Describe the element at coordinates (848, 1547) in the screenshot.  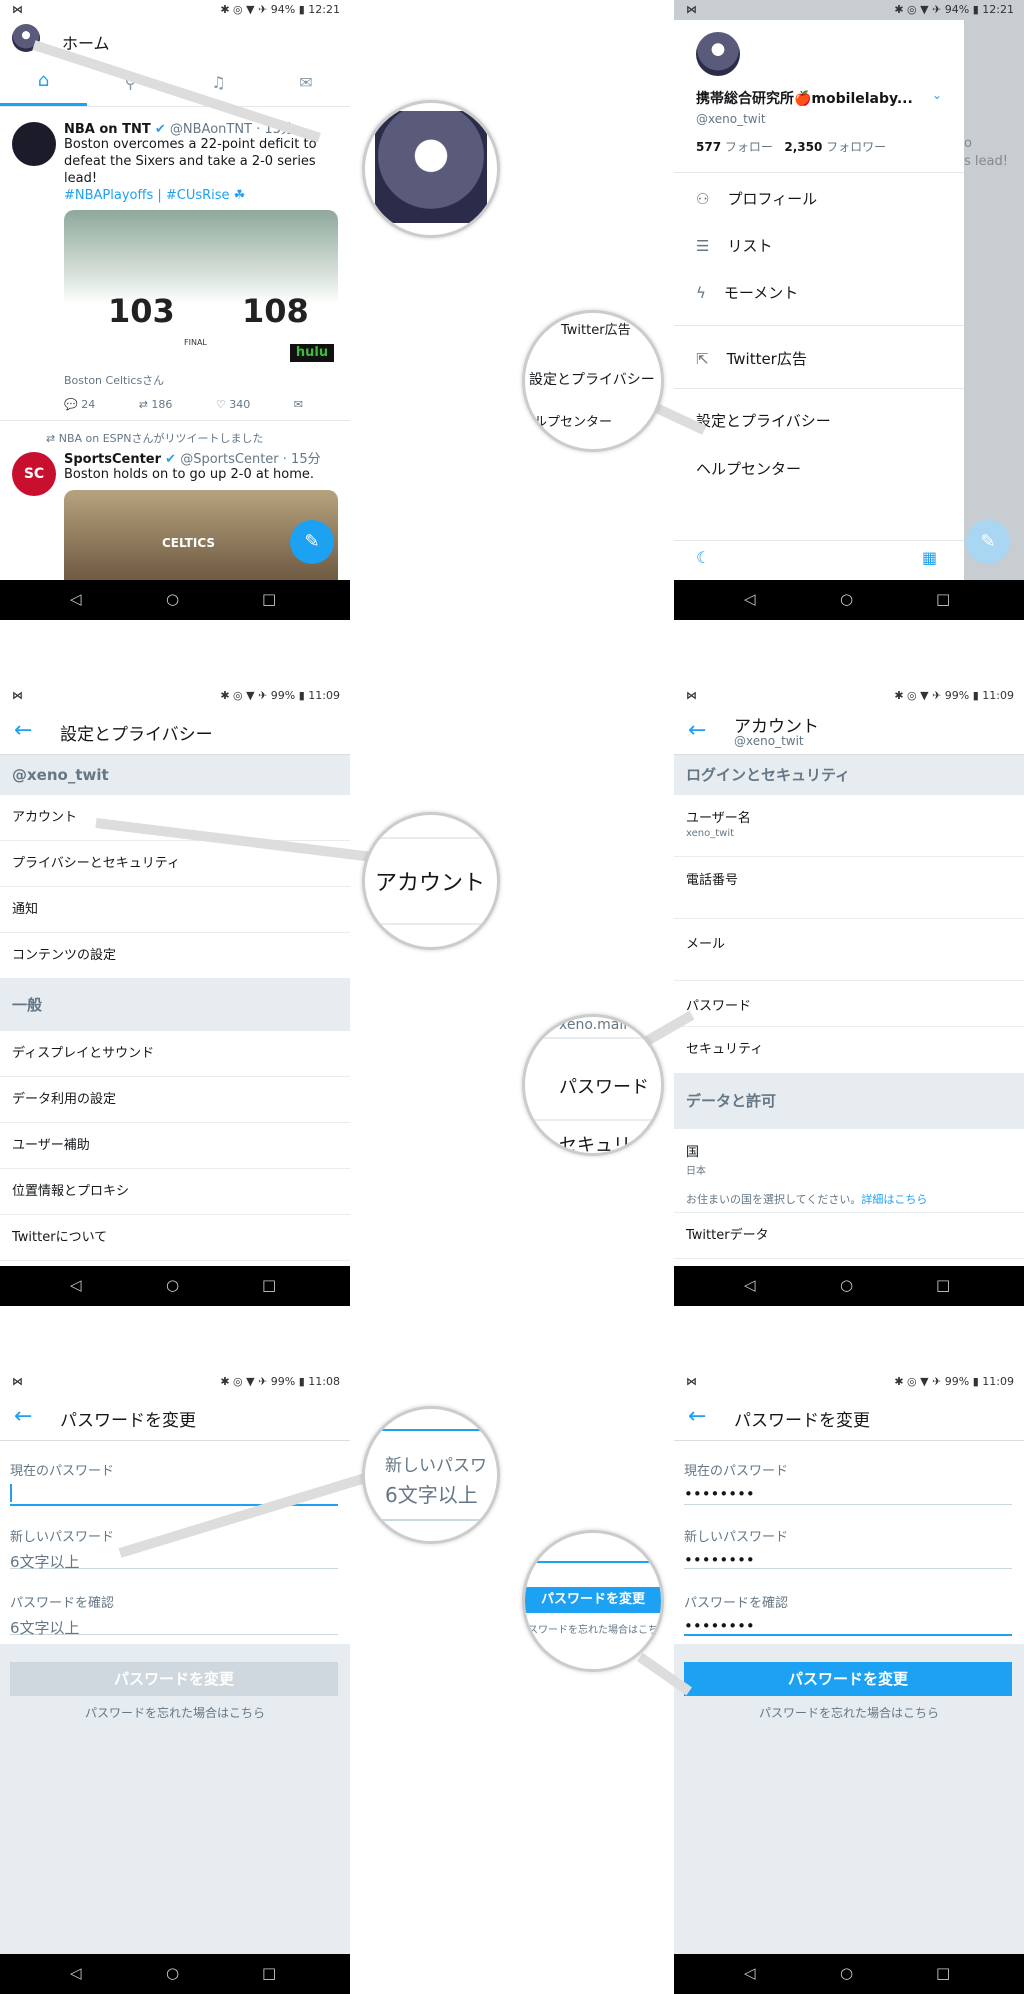
I see `new-password-field: 新しいパスワード ••••••••` at that location.